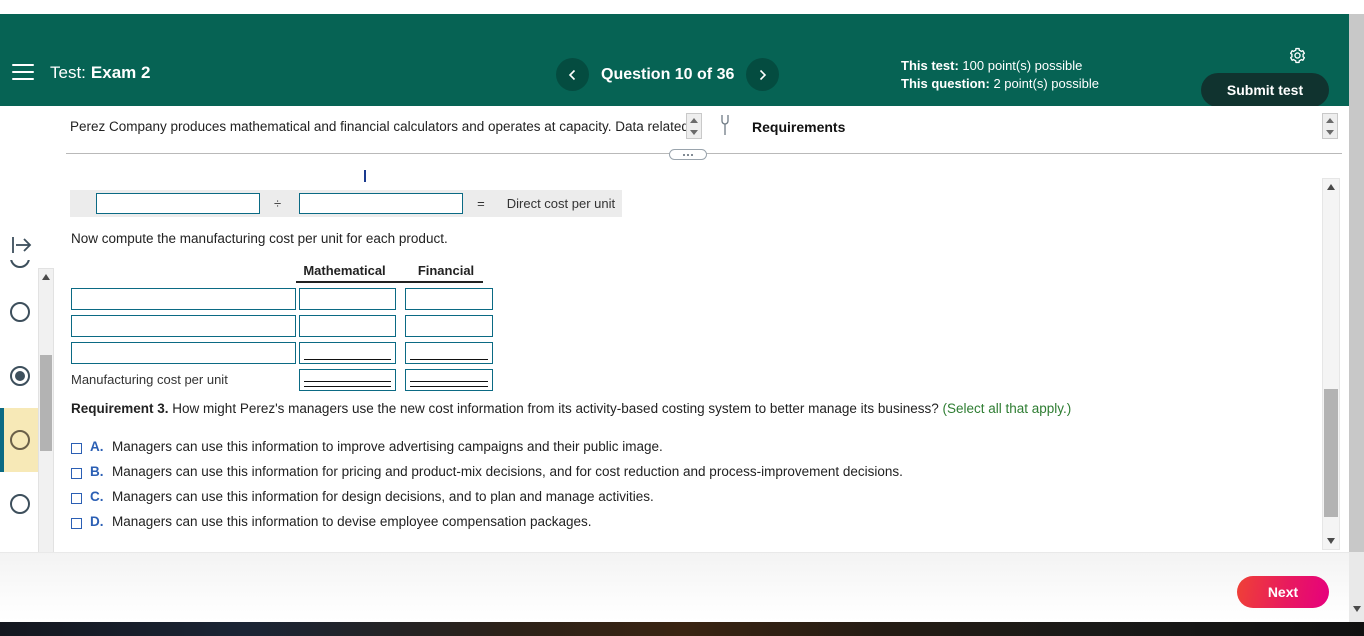  I want to click on hamburger-icon, so click(23, 72).